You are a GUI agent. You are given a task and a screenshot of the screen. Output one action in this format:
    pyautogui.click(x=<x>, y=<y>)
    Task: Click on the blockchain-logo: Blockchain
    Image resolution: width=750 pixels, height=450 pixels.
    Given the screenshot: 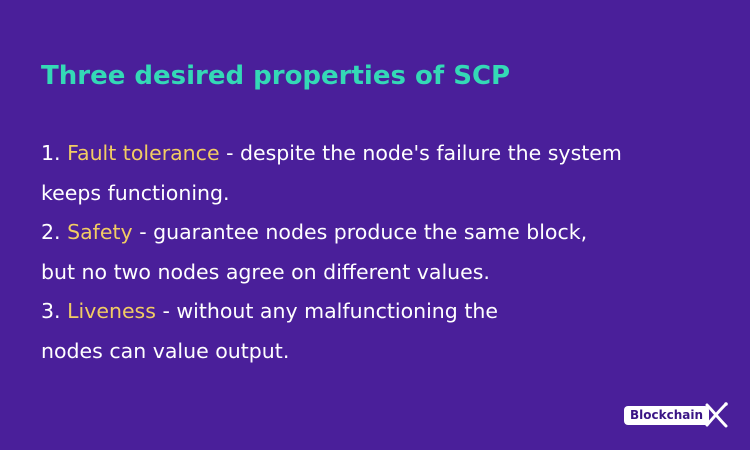 What is the action you would take?
    pyautogui.click(x=677, y=415)
    